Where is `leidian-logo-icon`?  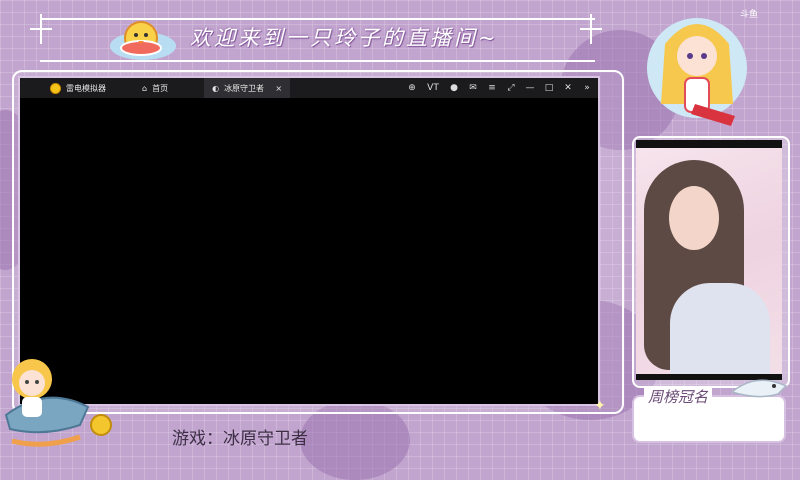 leidian-logo-icon is located at coordinates (55, 88).